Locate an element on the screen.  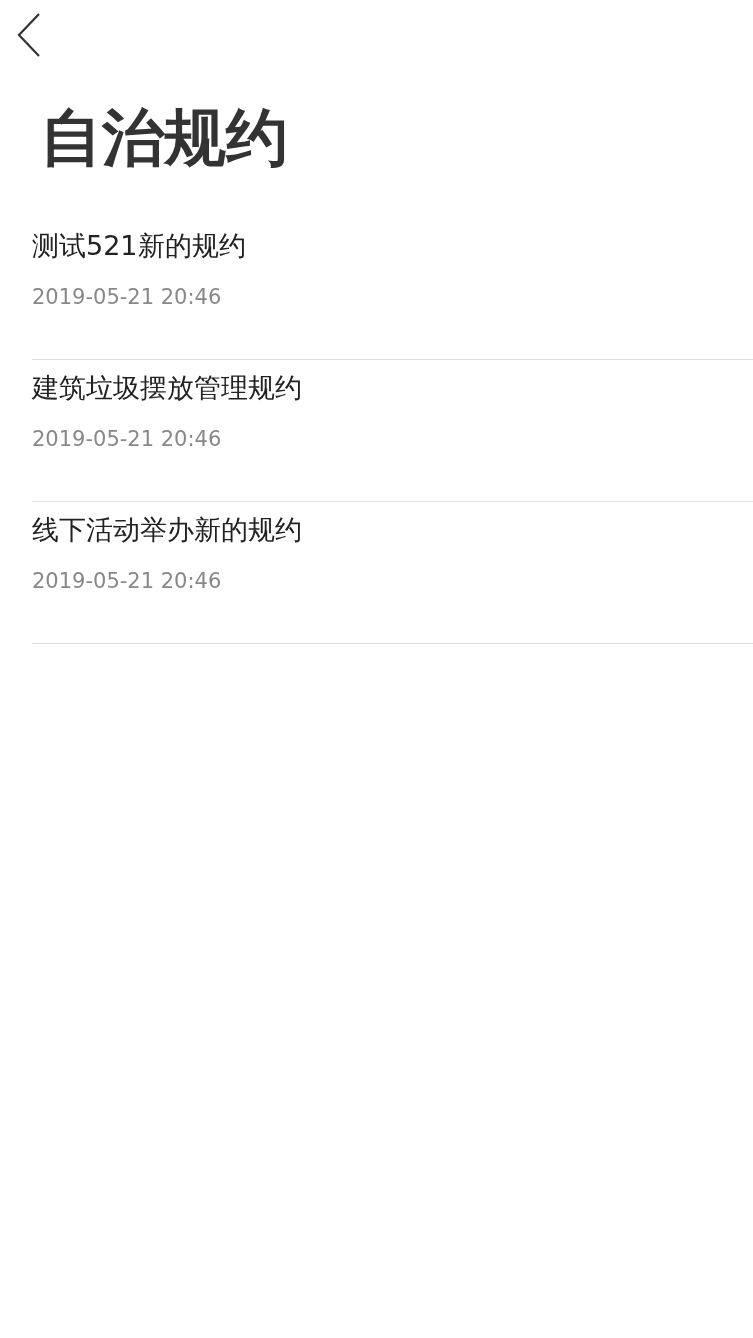
list-item: 线下活动举办新的规约 2019-05-21 20:46 is located at coordinates (392, 573).